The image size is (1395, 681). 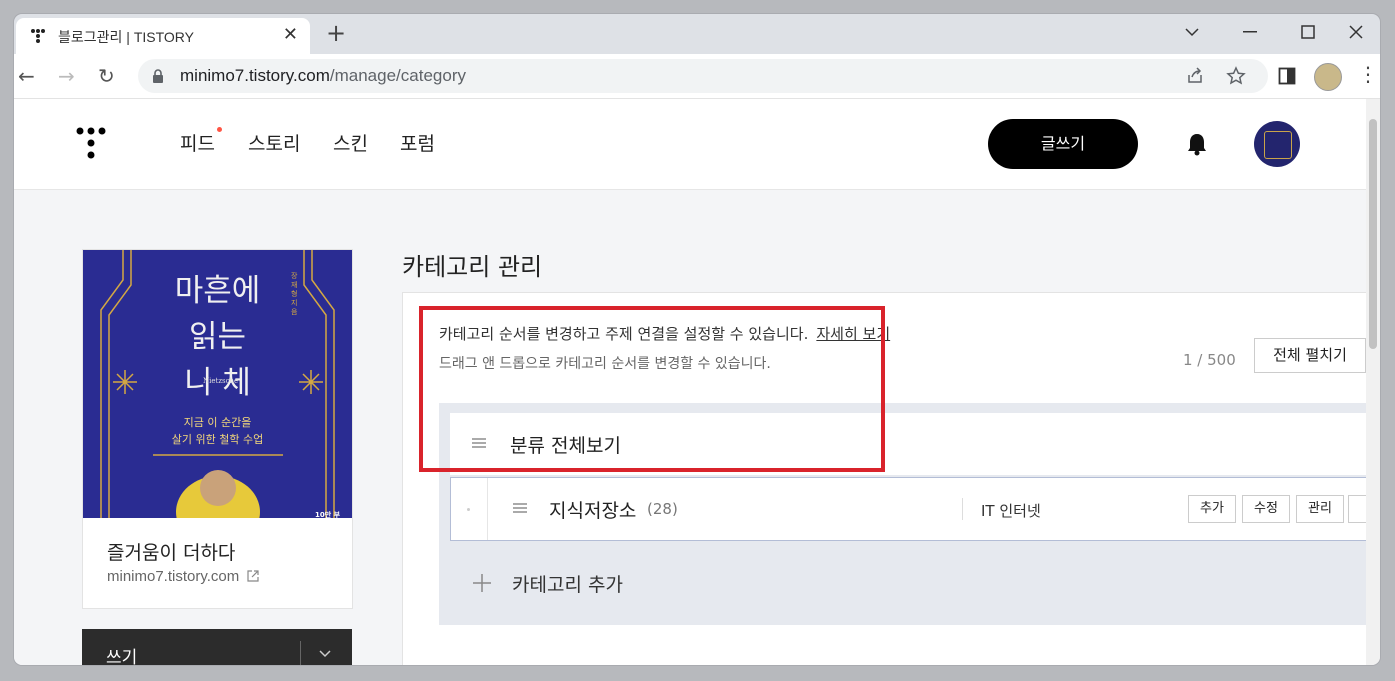 What do you see at coordinates (290, 34) in the screenshot?
I see `close-tab-icon: ✕` at bounding box center [290, 34].